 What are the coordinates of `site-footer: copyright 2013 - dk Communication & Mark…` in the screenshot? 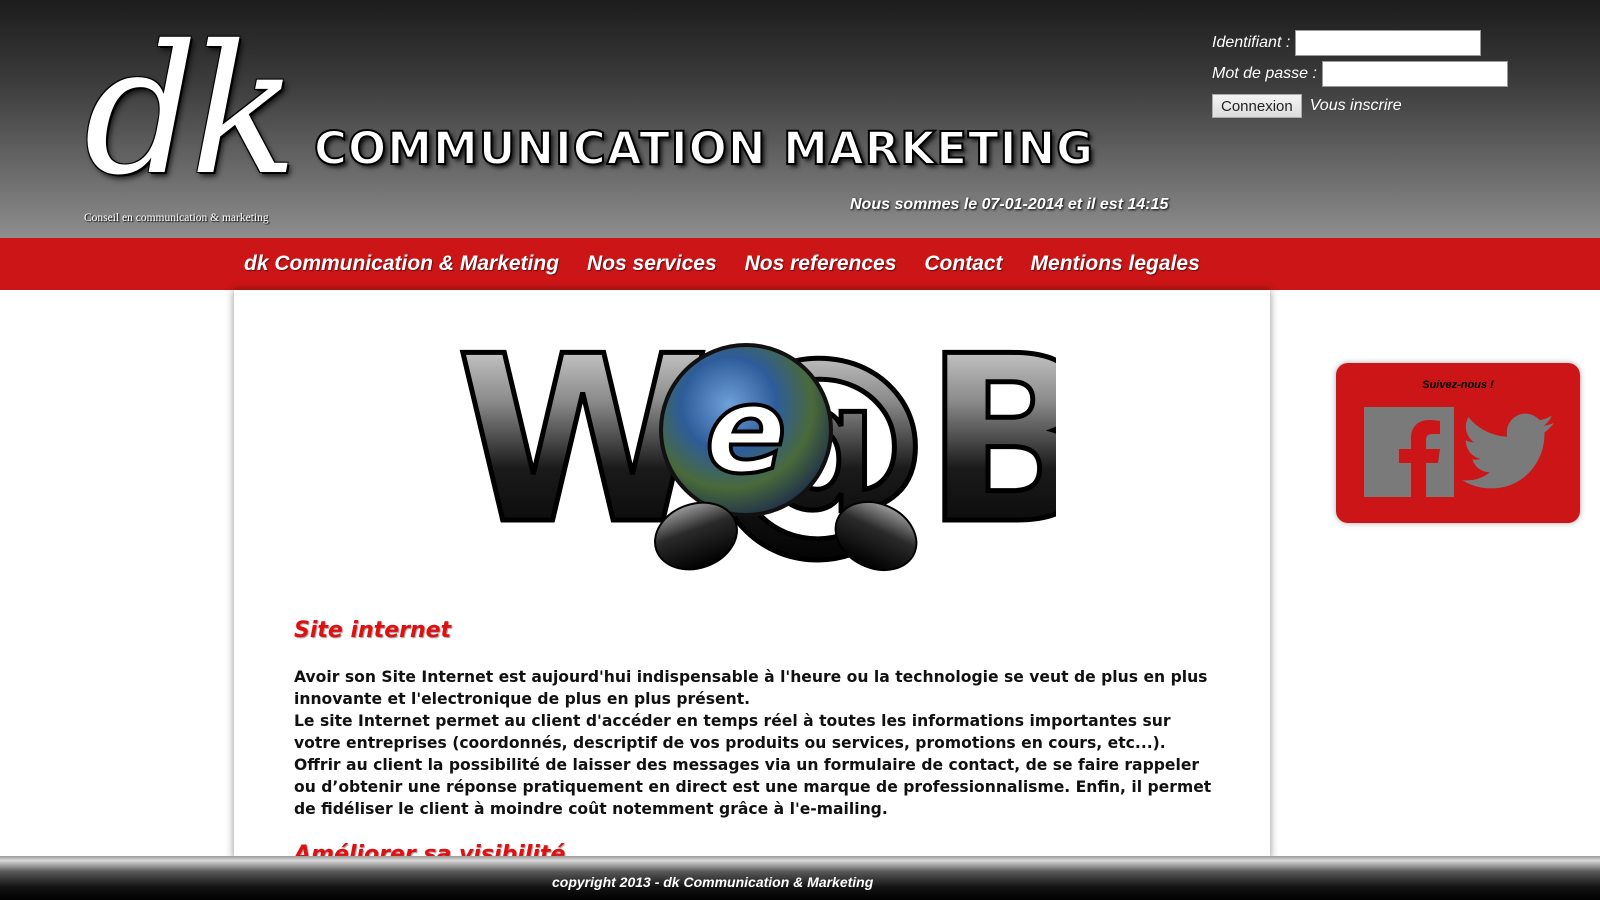 It's located at (800, 878).